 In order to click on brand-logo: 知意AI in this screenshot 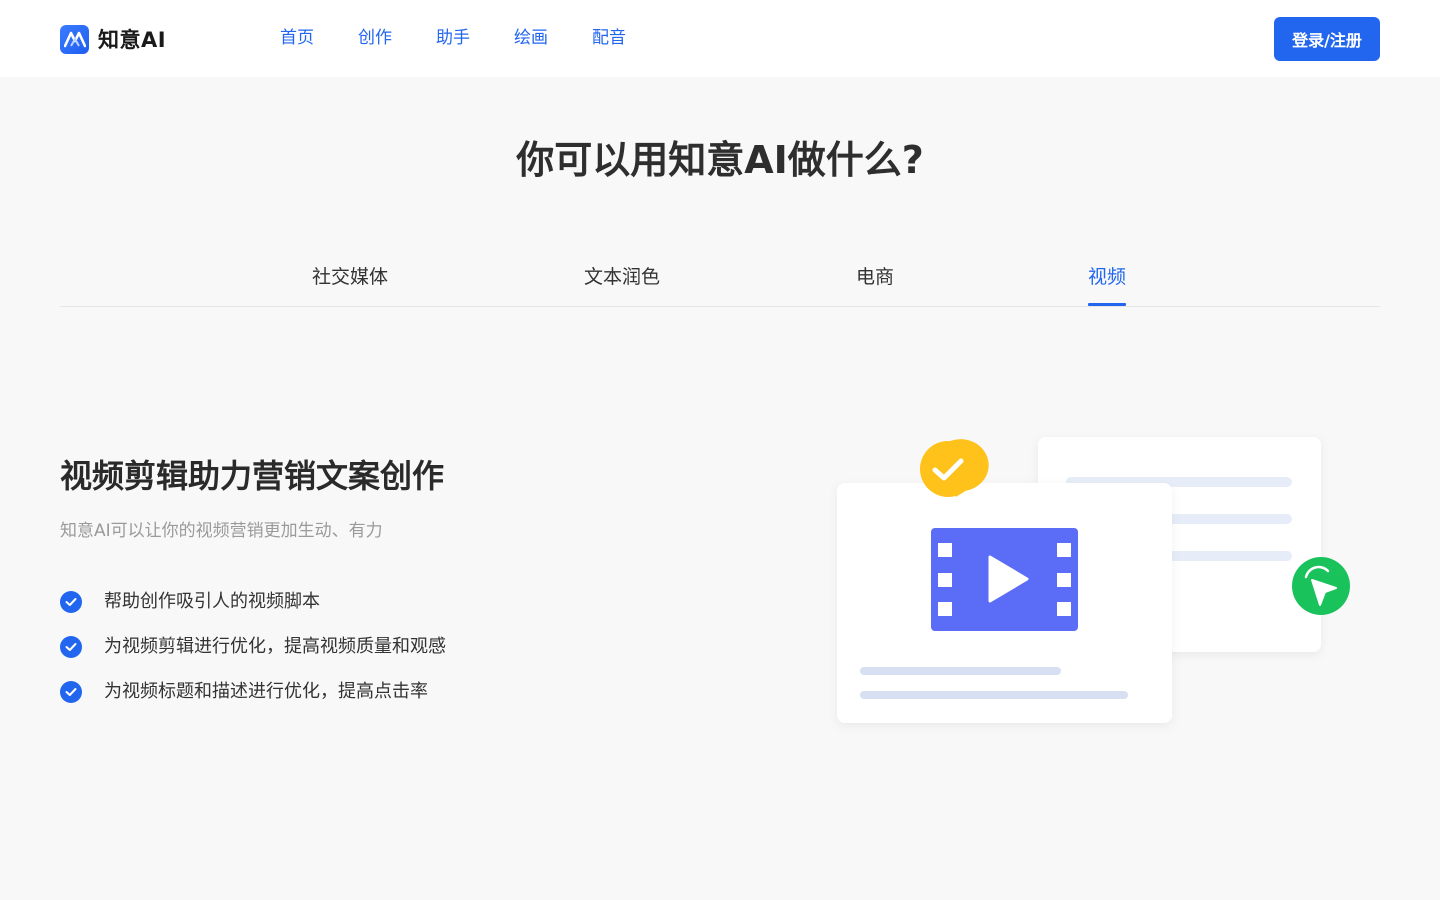, I will do `click(113, 39)`.